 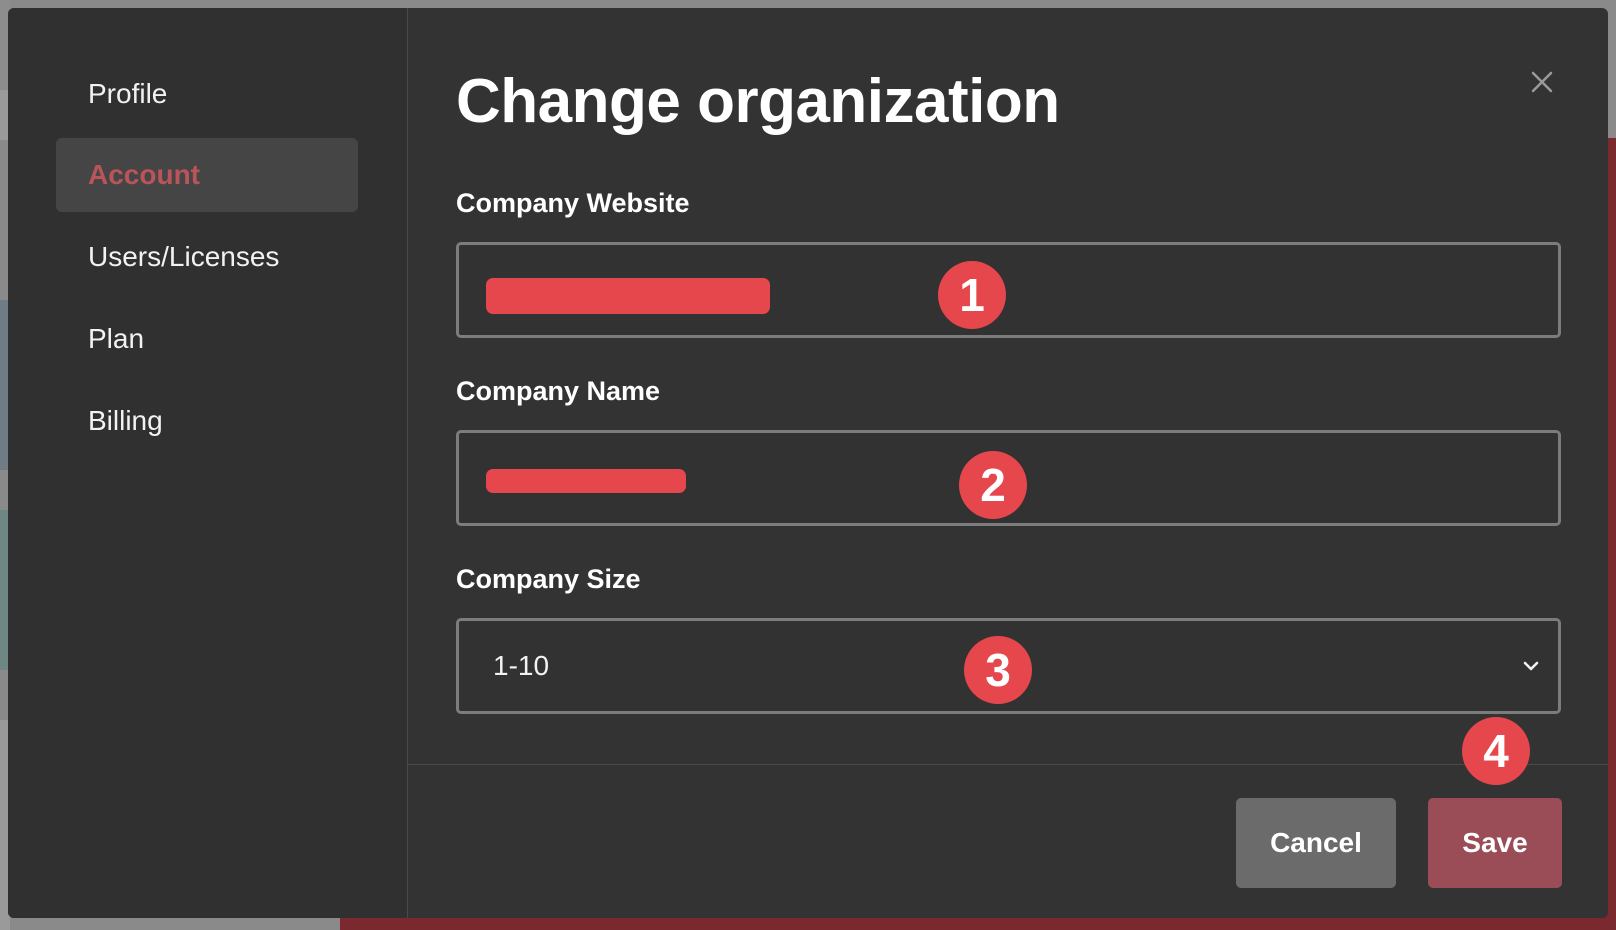 What do you see at coordinates (1496, 751) in the screenshot?
I see `annotation-marker-4: 4` at bounding box center [1496, 751].